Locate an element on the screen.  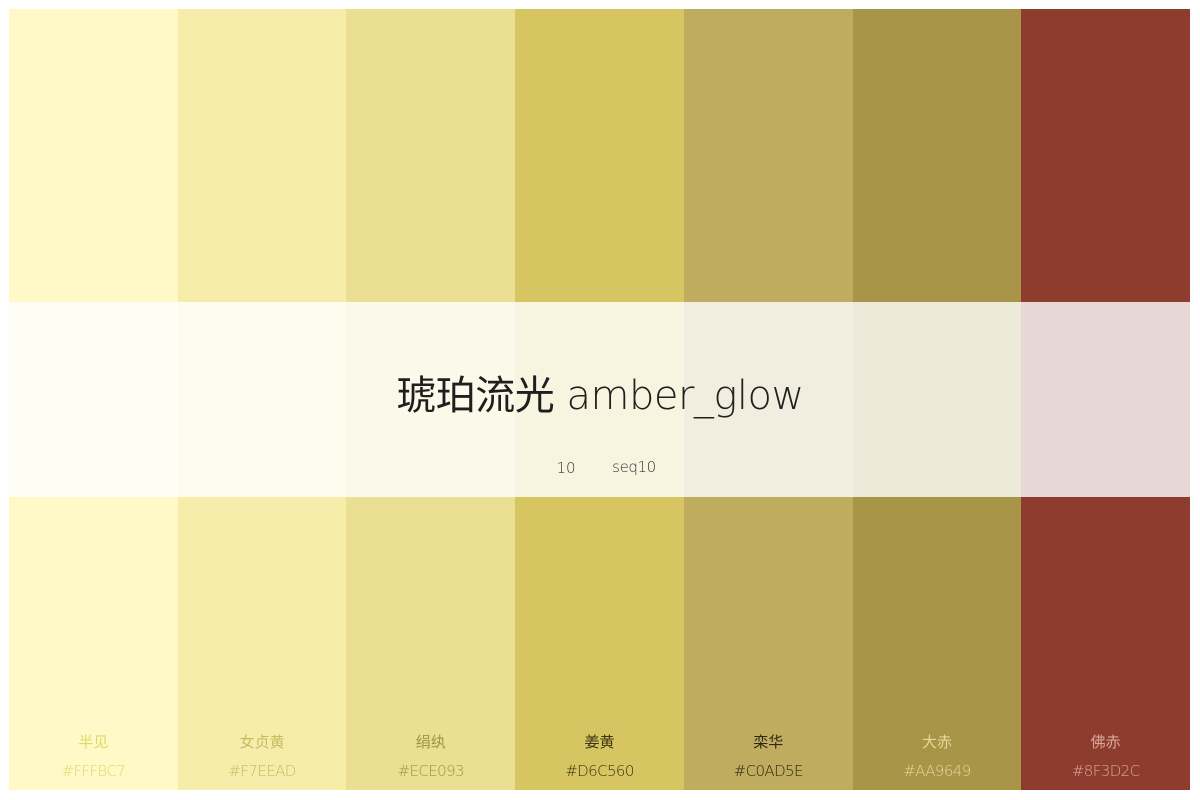
swatch-hex: #8F3D2C is located at coordinates (1105, 771).